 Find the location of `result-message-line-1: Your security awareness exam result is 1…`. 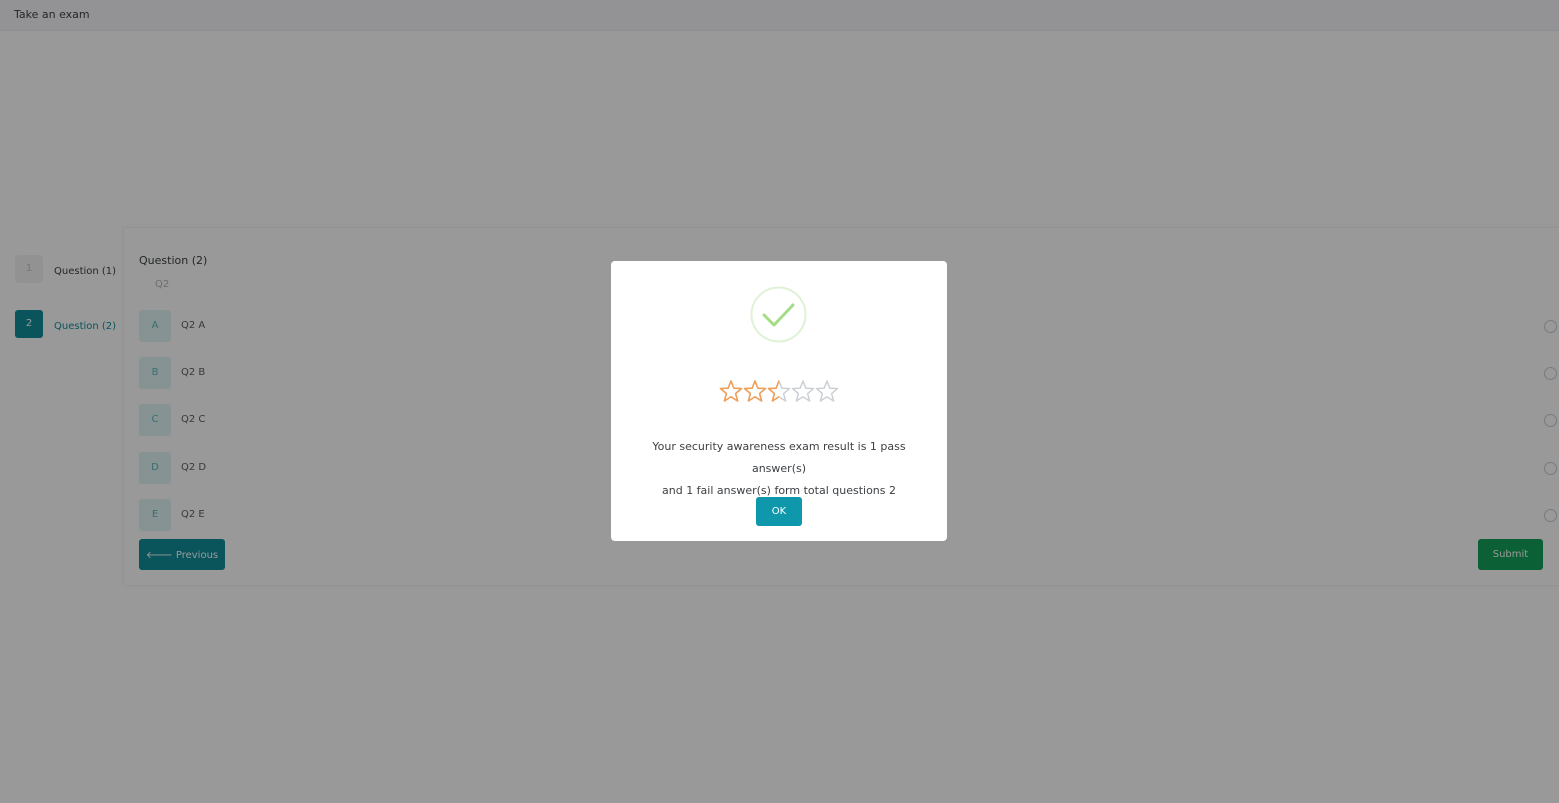

result-message-line-1: Your security awareness exam result is 1… is located at coordinates (779, 457).